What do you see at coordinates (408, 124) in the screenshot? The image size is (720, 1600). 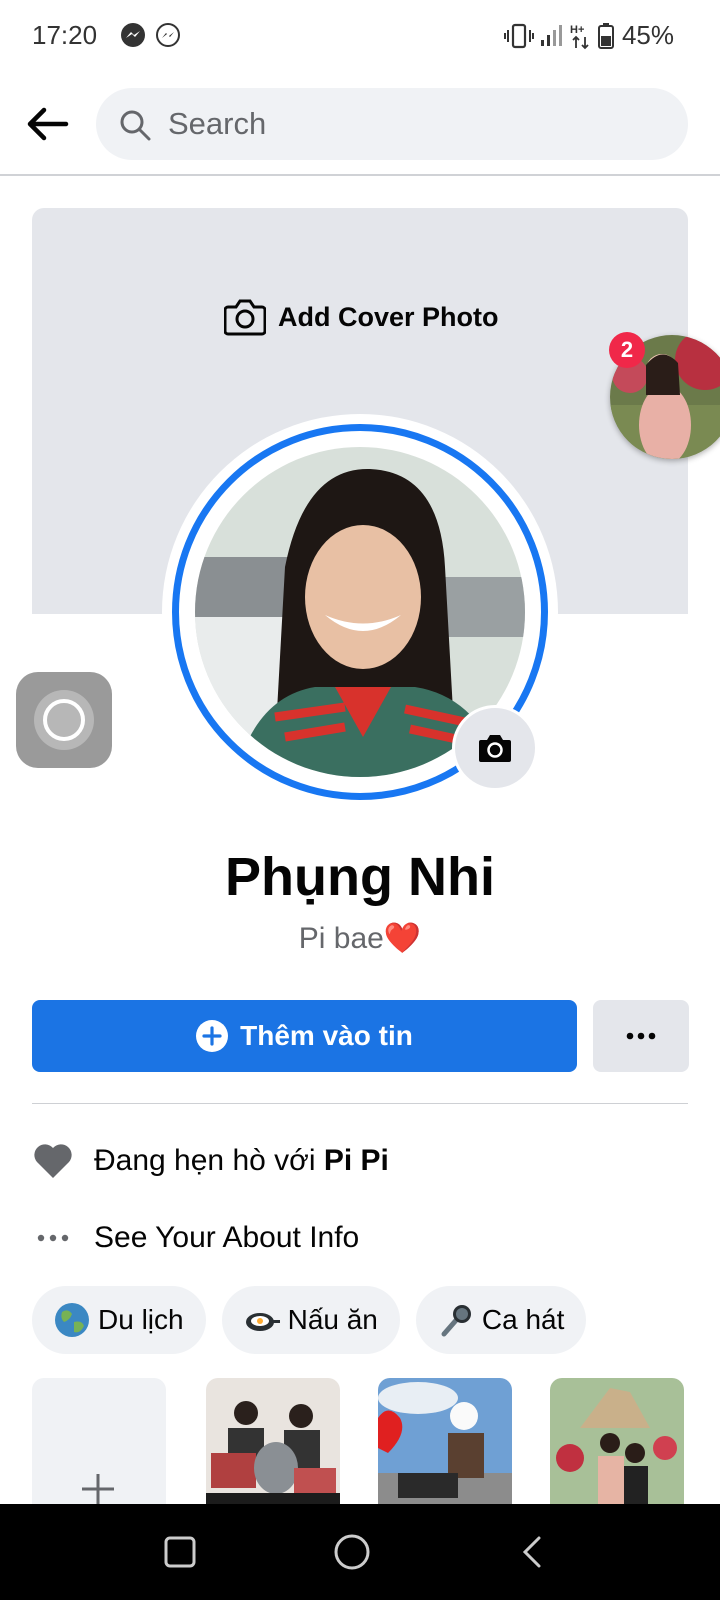 I see `search-input` at bounding box center [408, 124].